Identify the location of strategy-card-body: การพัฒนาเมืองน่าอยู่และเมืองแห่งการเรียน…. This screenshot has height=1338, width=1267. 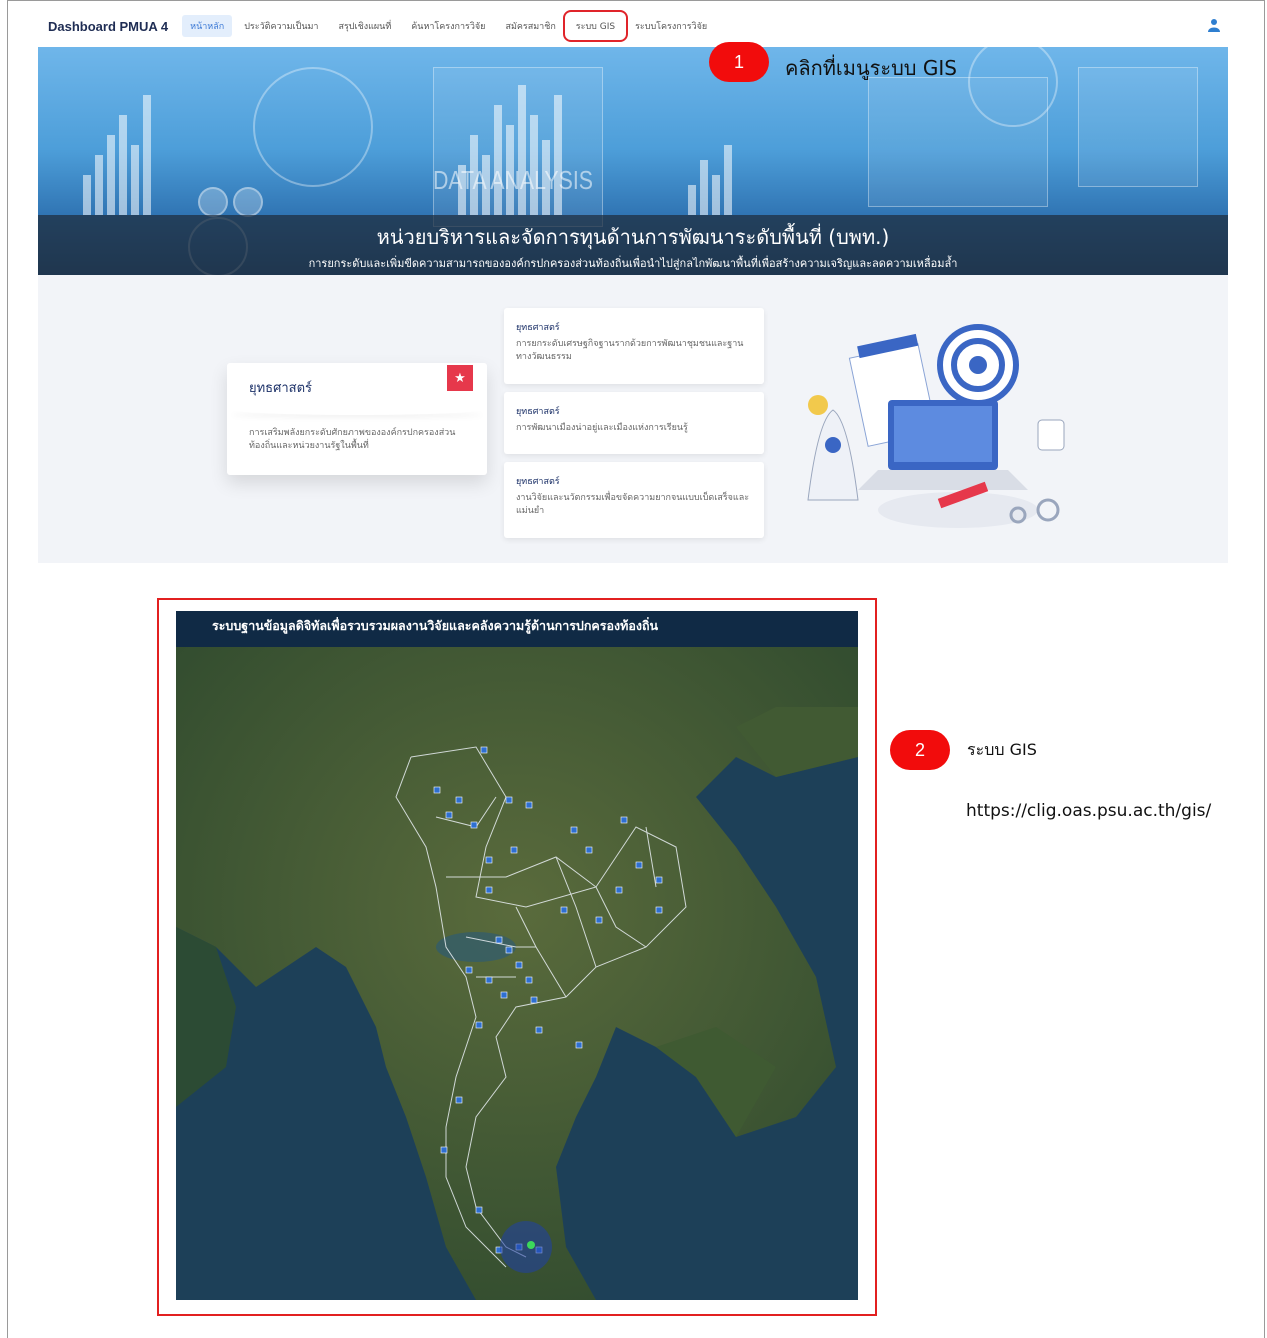
(602, 428).